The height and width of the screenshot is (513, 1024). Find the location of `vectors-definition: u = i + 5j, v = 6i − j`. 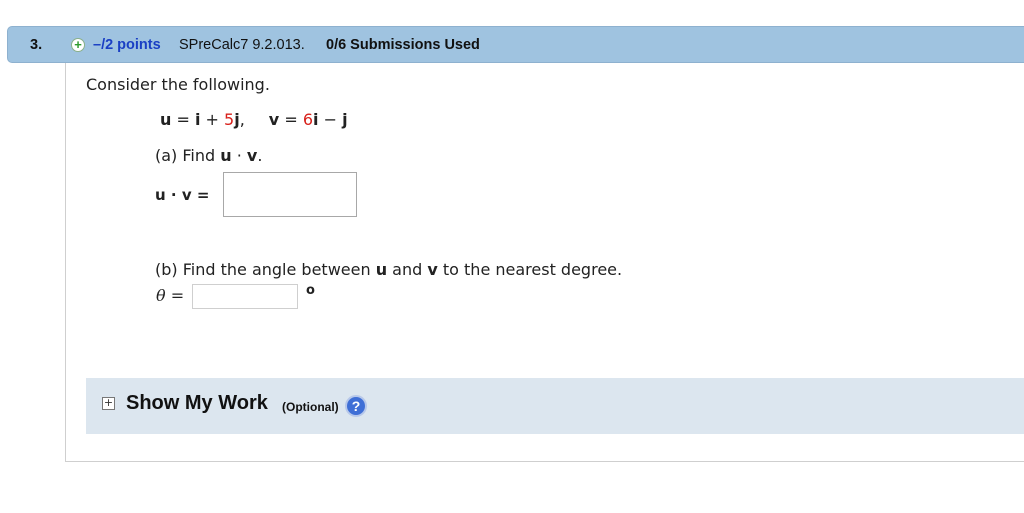

vectors-definition: u = i + 5j, v = 6i − j is located at coordinates (254, 119).